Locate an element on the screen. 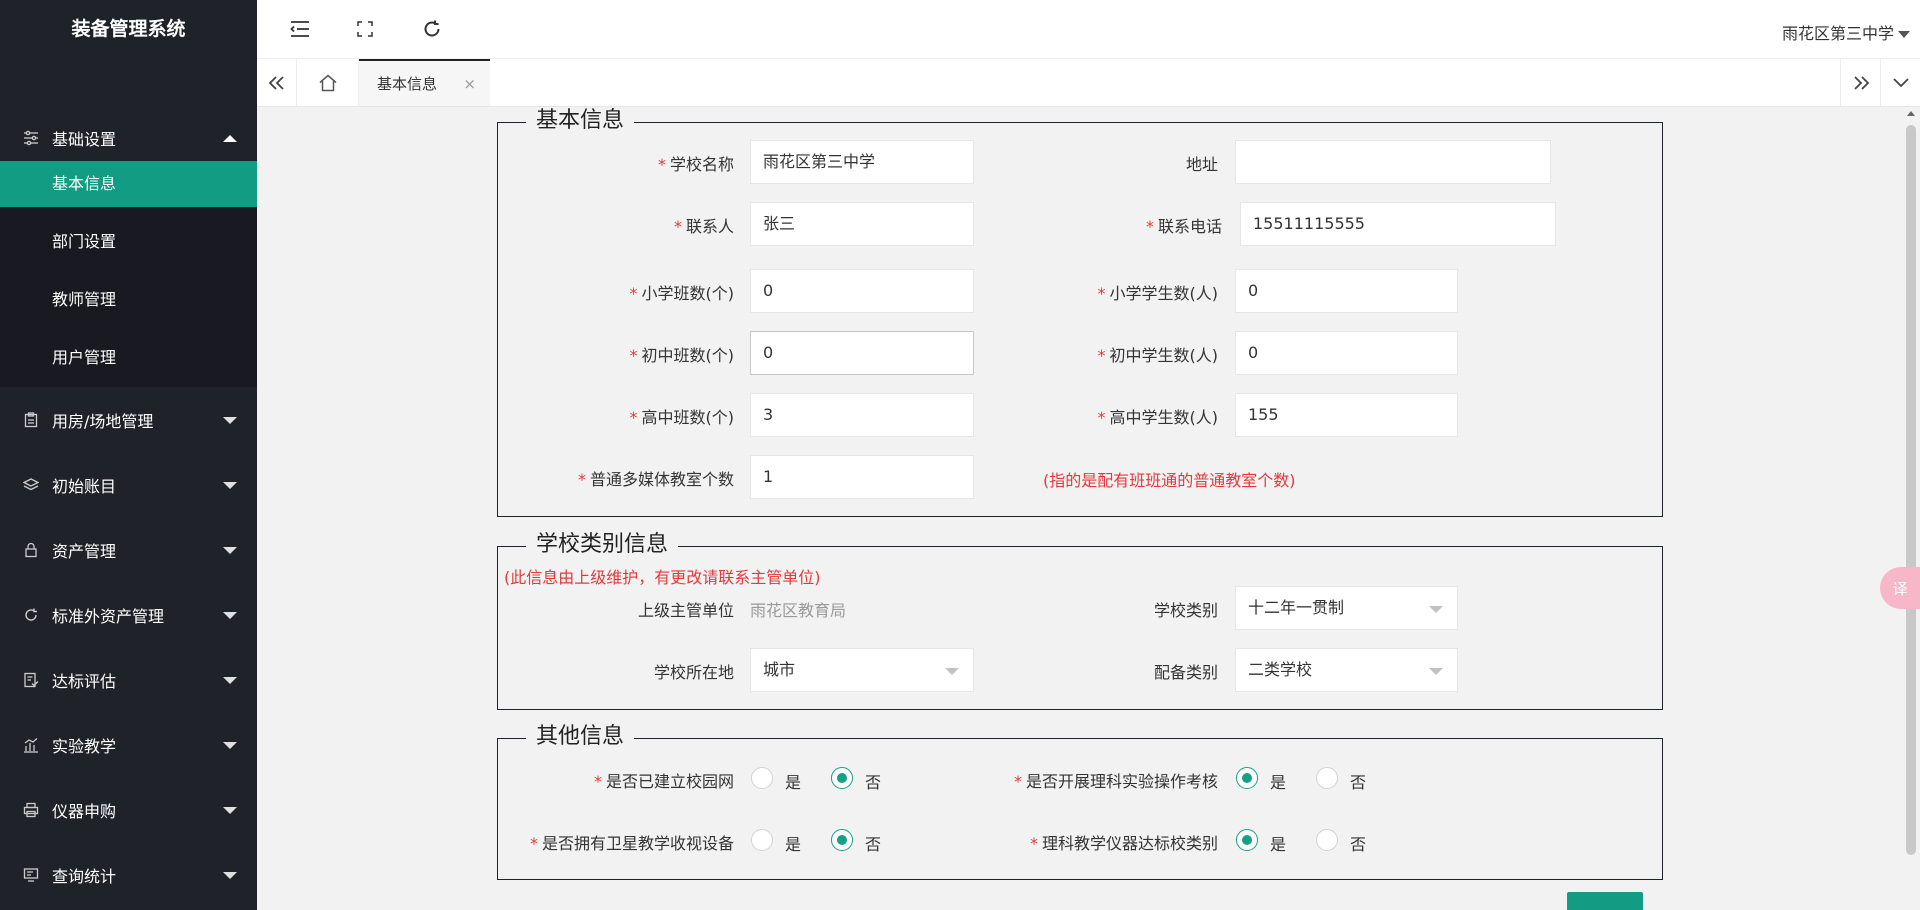 The width and height of the screenshot is (1920, 910). menu-nonstandard-assets: 标准外资产管理 is located at coordinates (128, 614).